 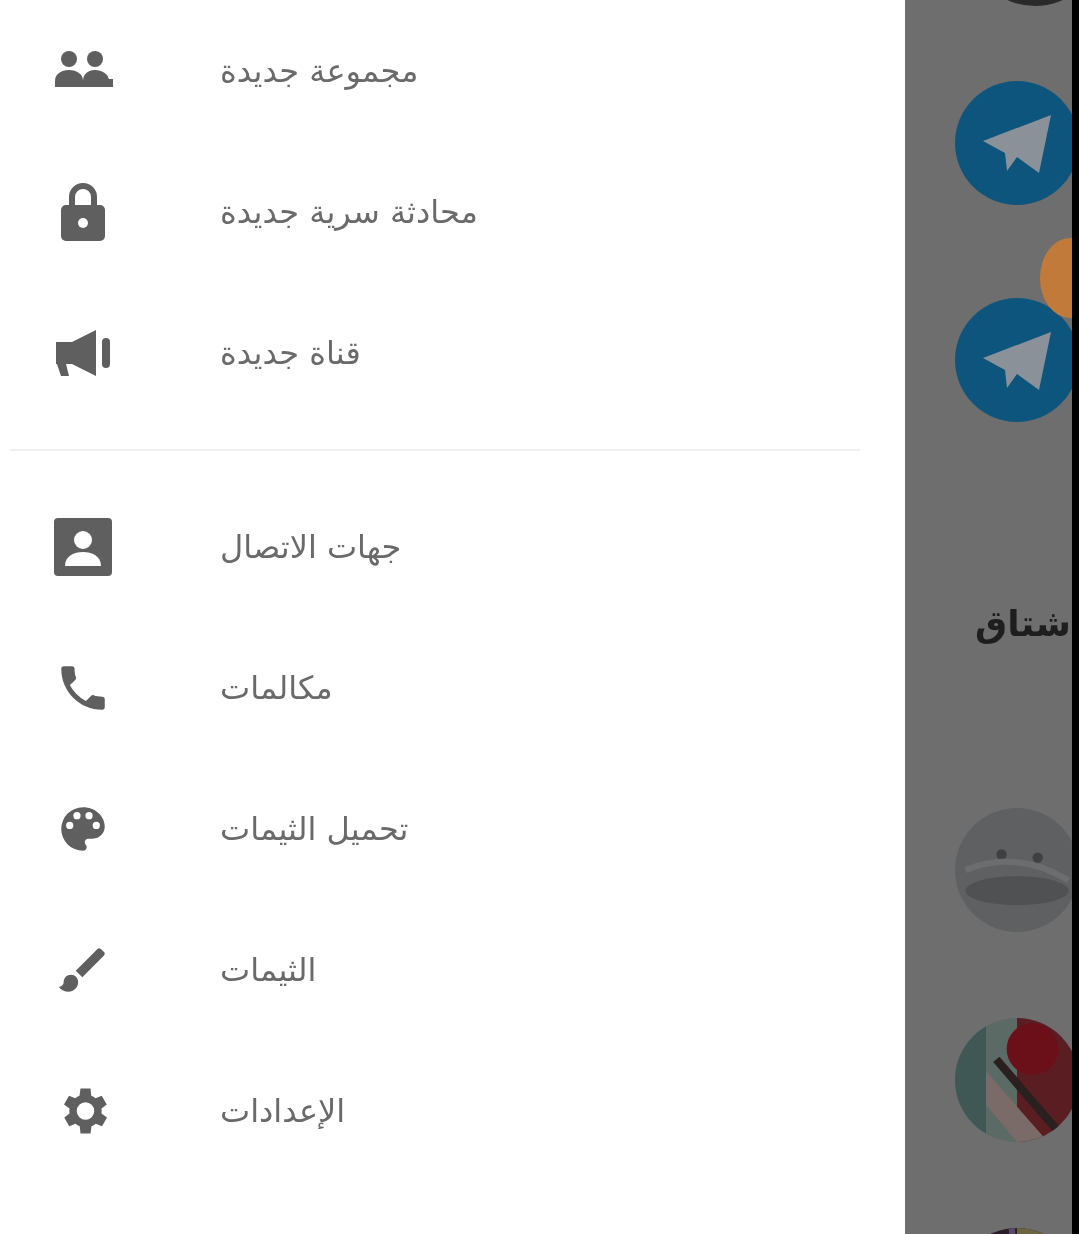 What do you see at coordinates (452, 70) in the screenshot?
I see `menu-item: مجموعة جديدة` at bounding box center [452, 70].